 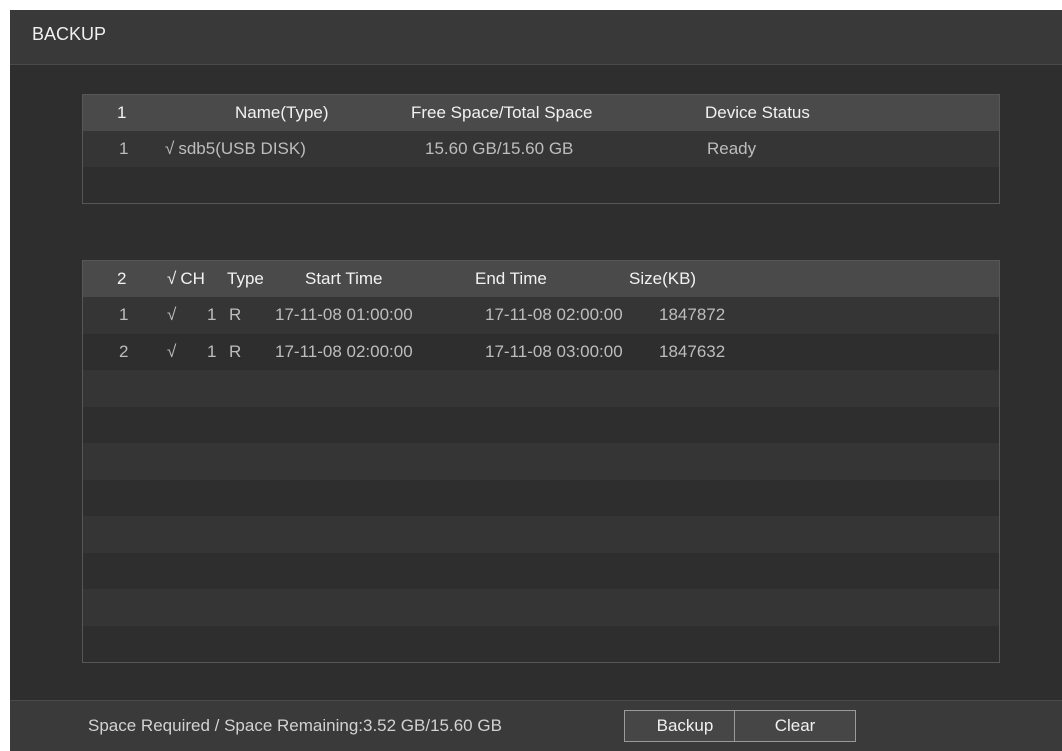 What do you see at coordinates (192, 278) in the screenshot?
I see `file-header-ch: CH` at bounding box center [192, 278].